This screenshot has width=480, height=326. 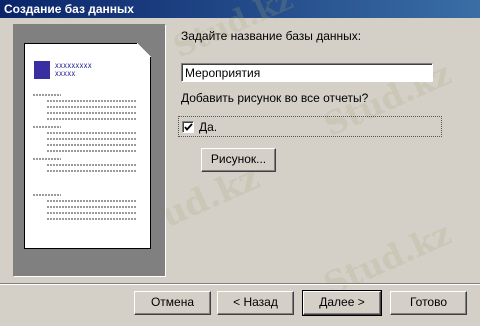 What do you see at coordinates (342, 303) in the screenshot?
I see `next-button: Далее >` at bounding box center [342, 303].